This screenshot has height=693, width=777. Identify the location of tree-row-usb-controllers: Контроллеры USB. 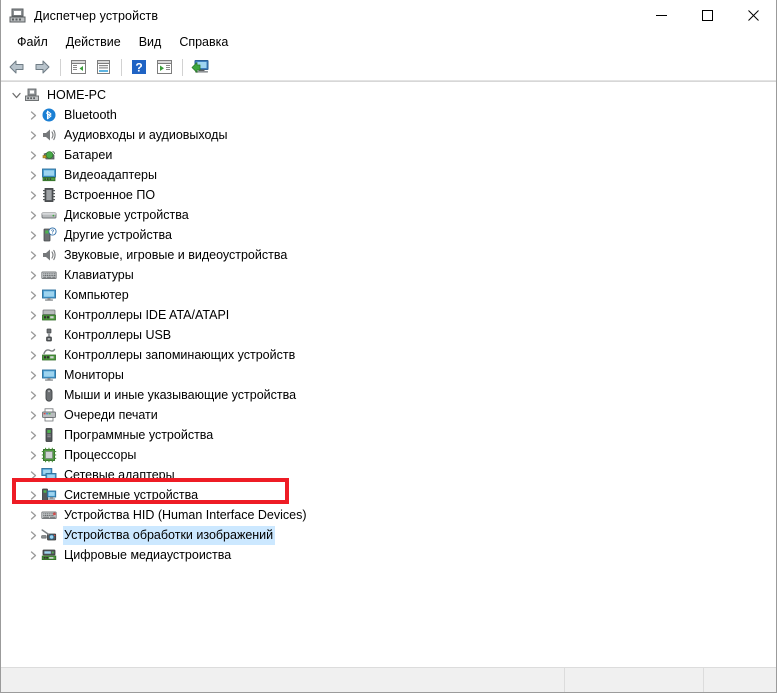
(388, 335).